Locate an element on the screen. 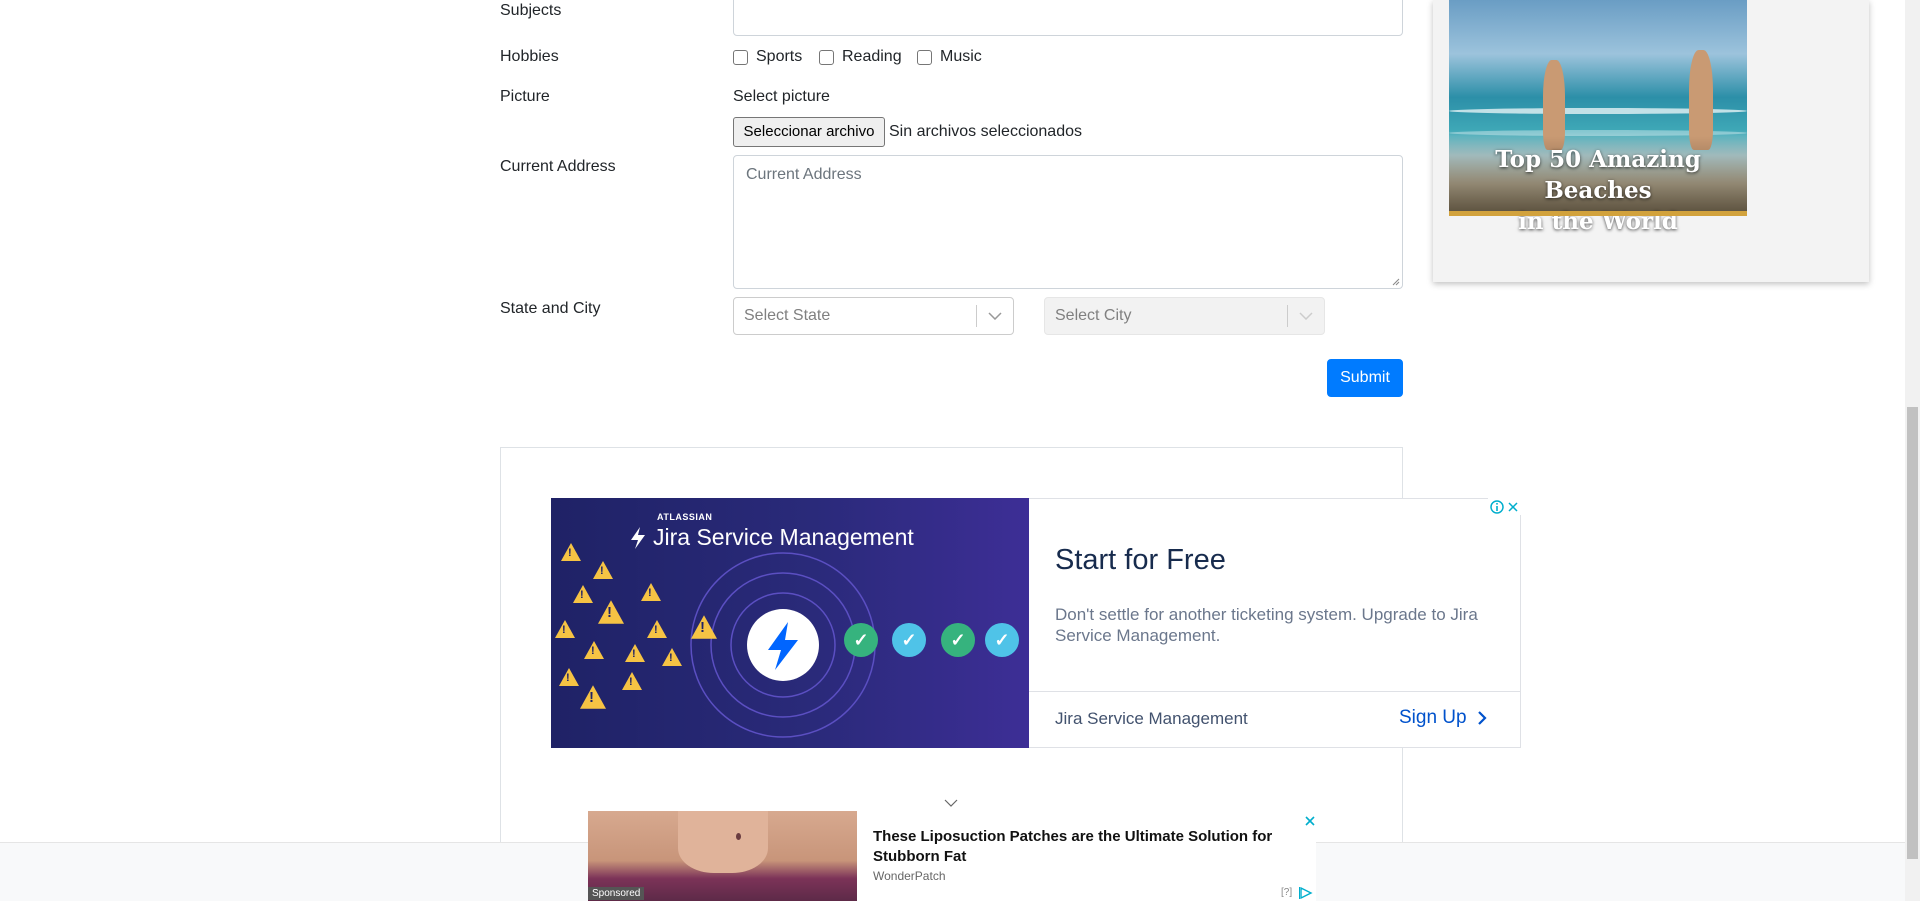 This screenshot has width=1920, height=901. reading-checkbox is located at coordinates (826, 57).